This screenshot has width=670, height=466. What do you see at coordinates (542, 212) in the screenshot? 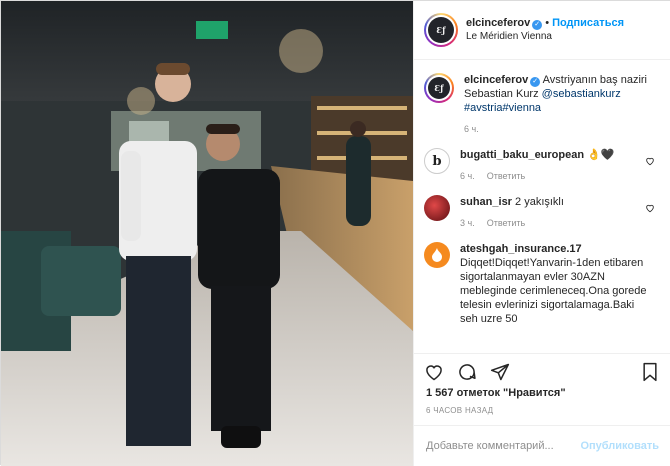
I see `comment-item: suhan_isr 2 yakışıklı 3 ч. Ответить` at bounding box center [542, 212].